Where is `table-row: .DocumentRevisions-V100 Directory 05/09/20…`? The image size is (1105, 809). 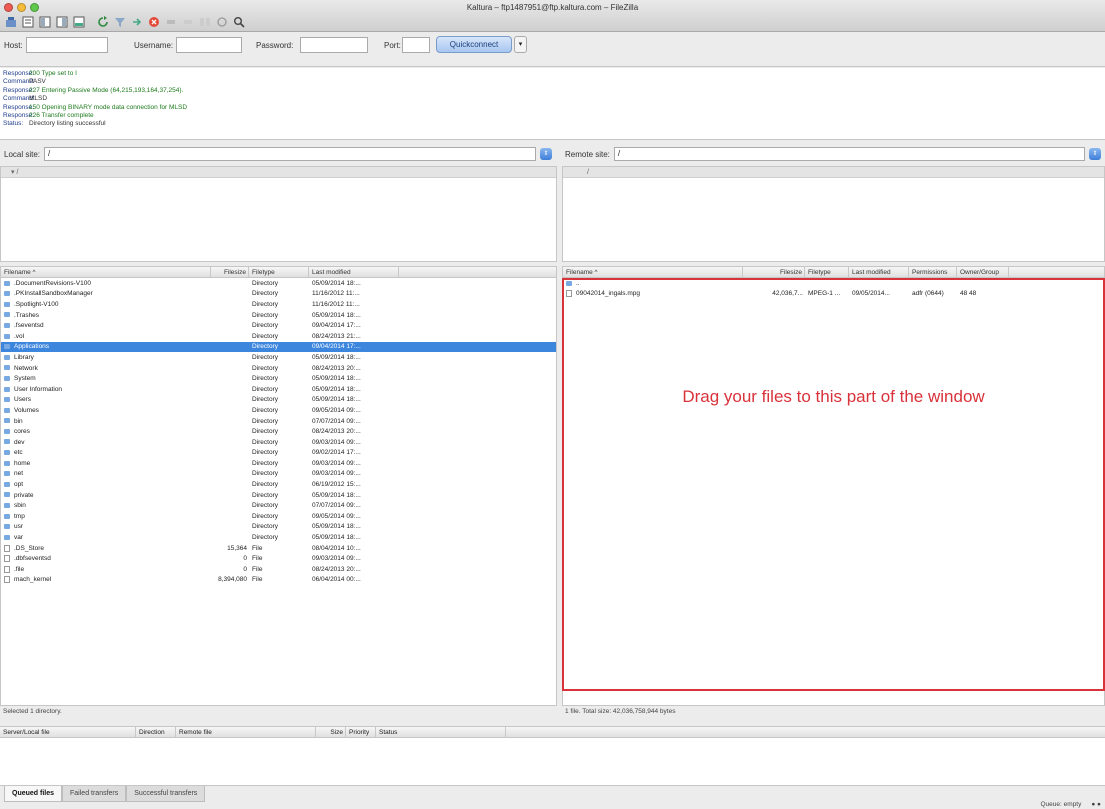 table-row: .DocumentRevisions-V100 Directory 05/09/20… is located at coordinates (278, 283).